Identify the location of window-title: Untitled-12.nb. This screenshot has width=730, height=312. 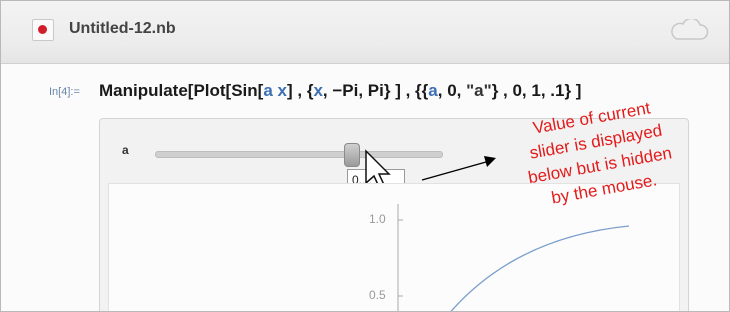
(122, 28).